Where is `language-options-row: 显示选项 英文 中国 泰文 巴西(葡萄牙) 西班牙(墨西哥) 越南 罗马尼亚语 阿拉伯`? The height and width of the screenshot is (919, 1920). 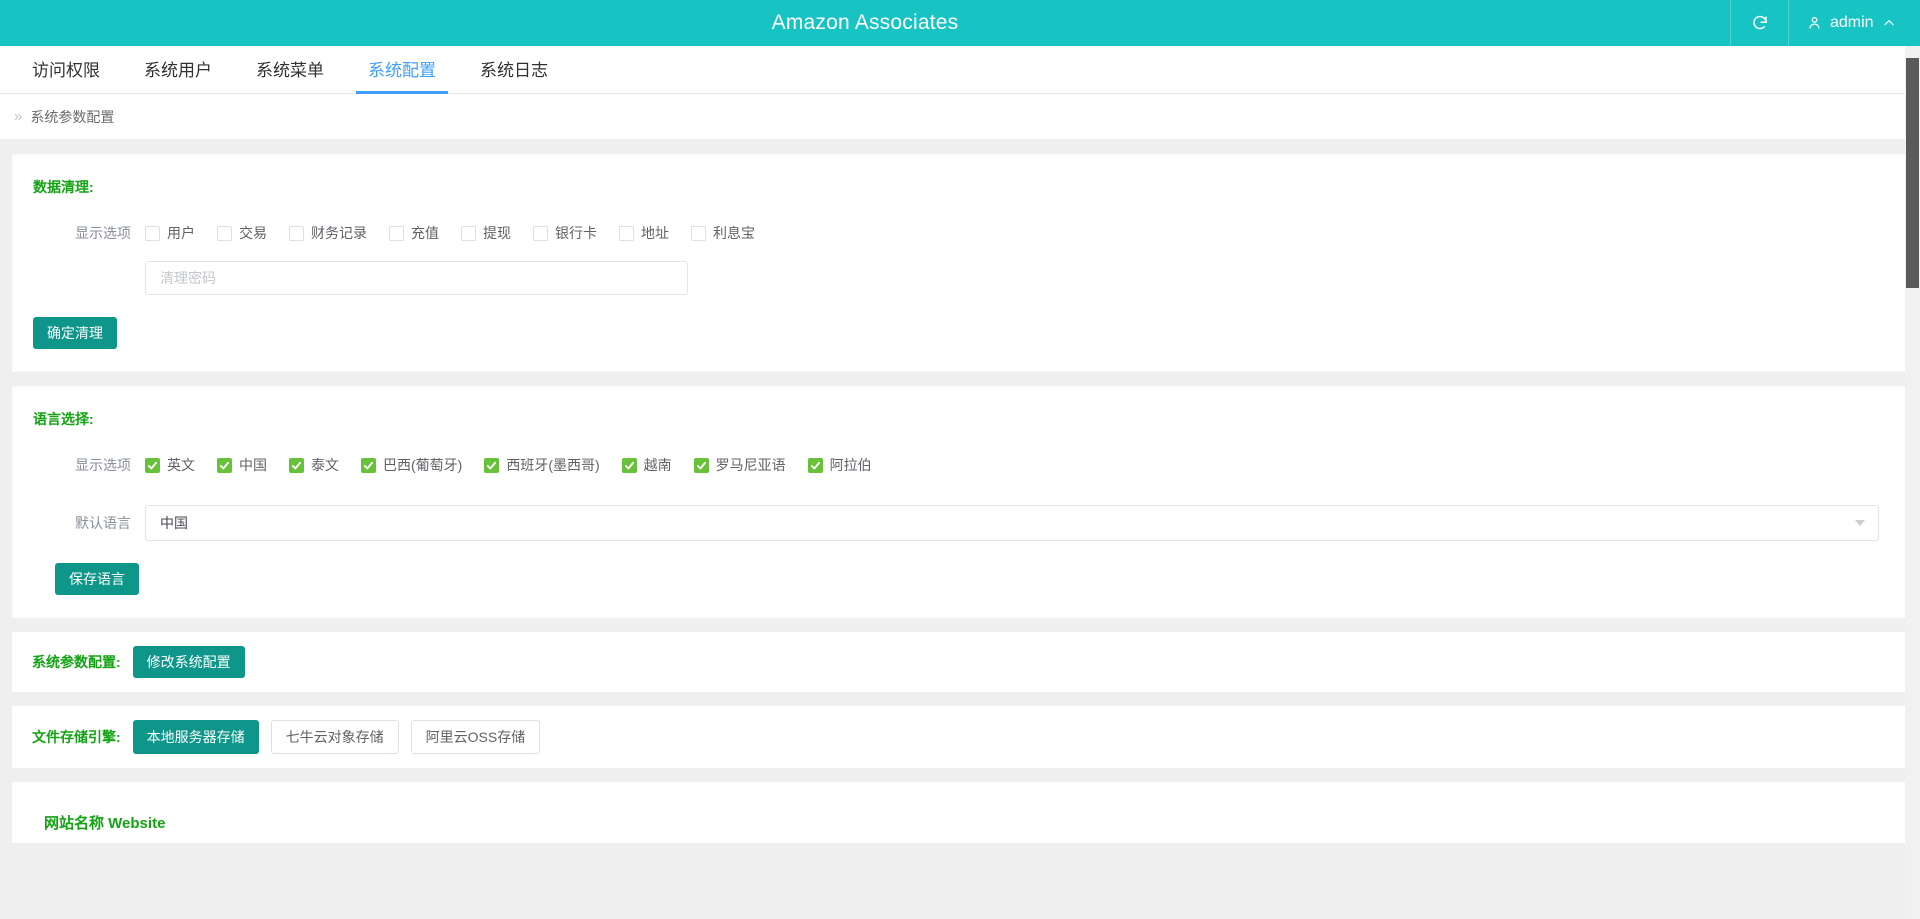
language-options-row: 显示选项 英文 中国 泰文 巴西(葡萄牙) 西班牙(墨西哥) 越南 罗马尼亚语 阿拉伯 is located at coordinates (960, 465).